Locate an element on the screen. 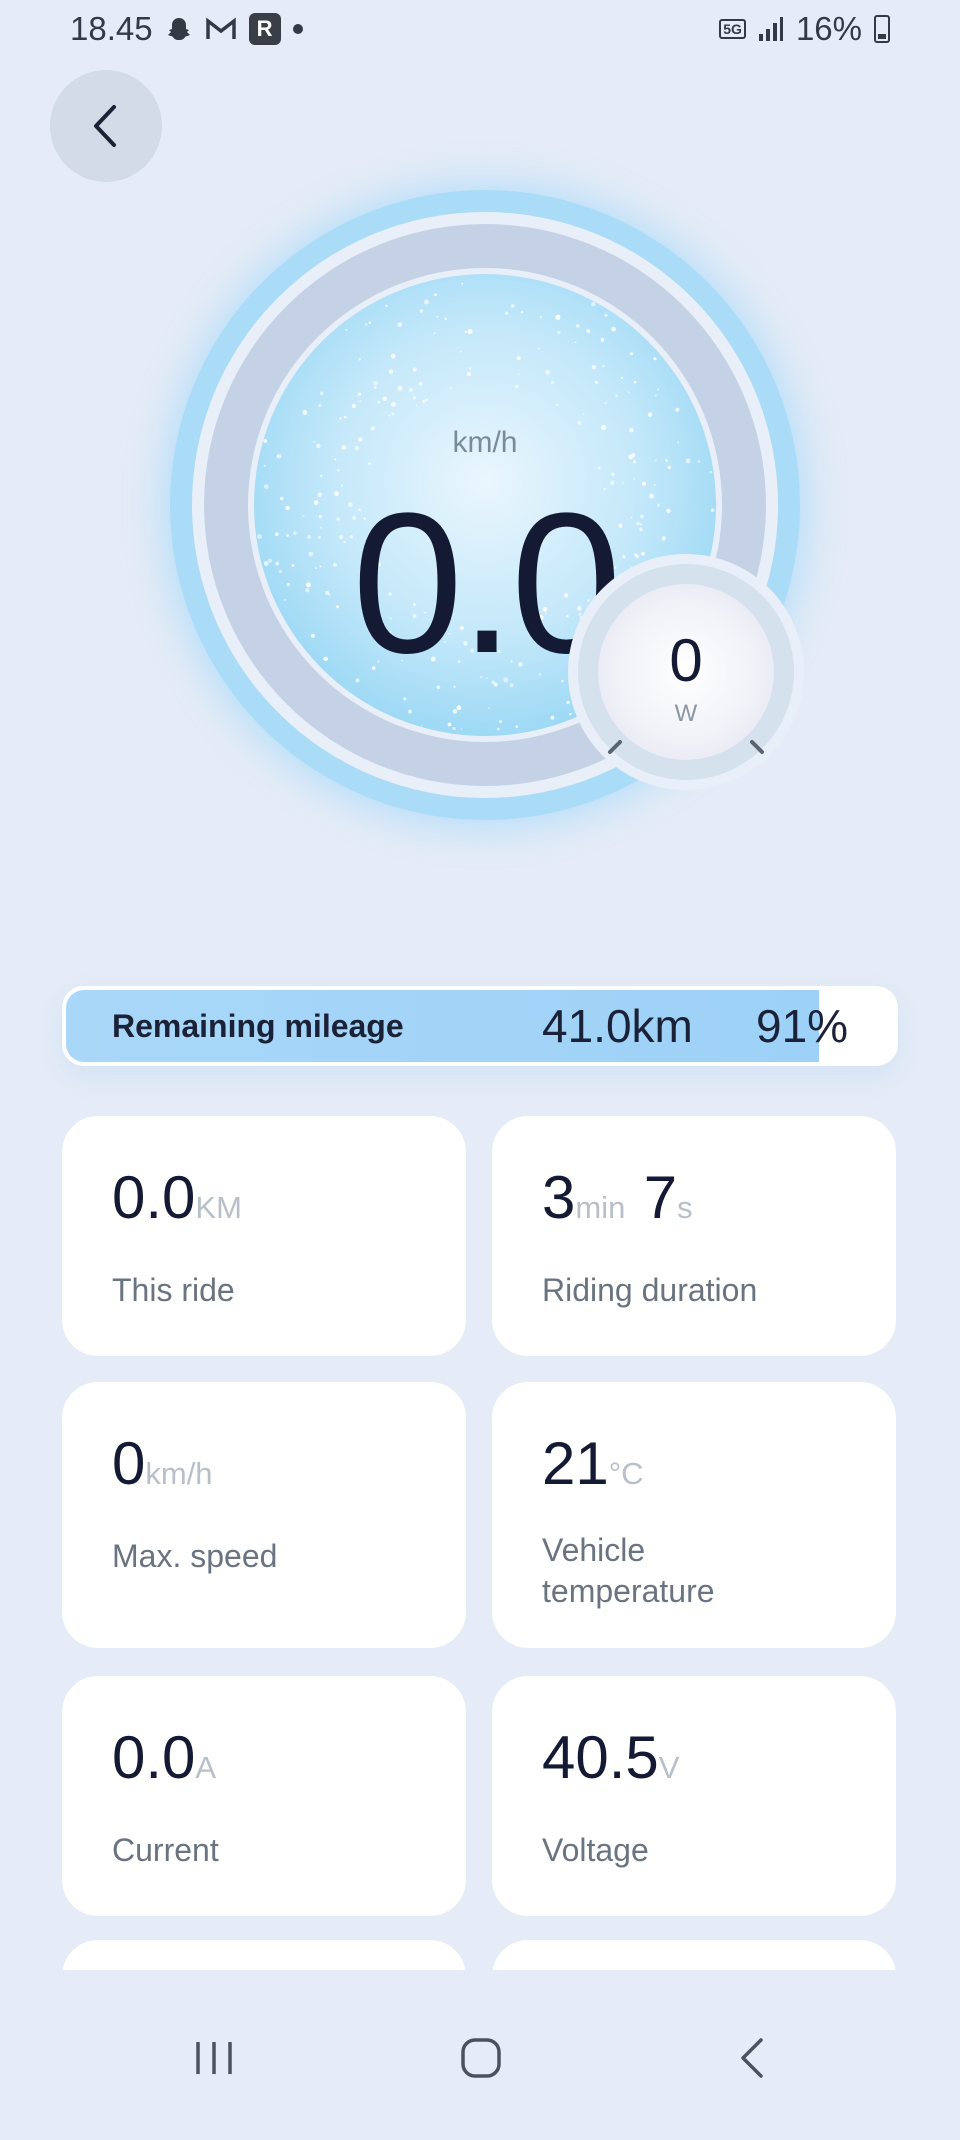 The height and width of the screenshot is (2140, 960). gmail-icon is located at coordinates (221, 29).